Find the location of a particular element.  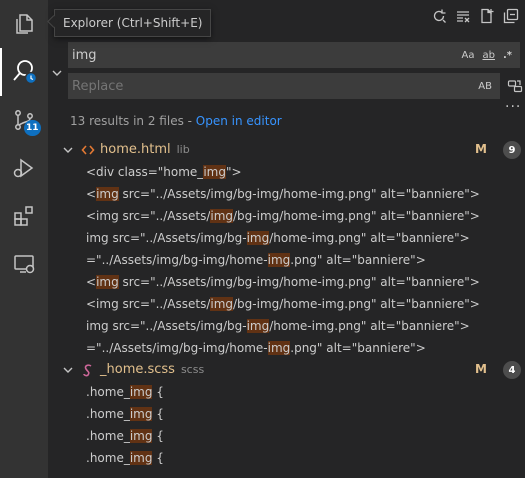

search-icon is located at coordinates (25, 72).